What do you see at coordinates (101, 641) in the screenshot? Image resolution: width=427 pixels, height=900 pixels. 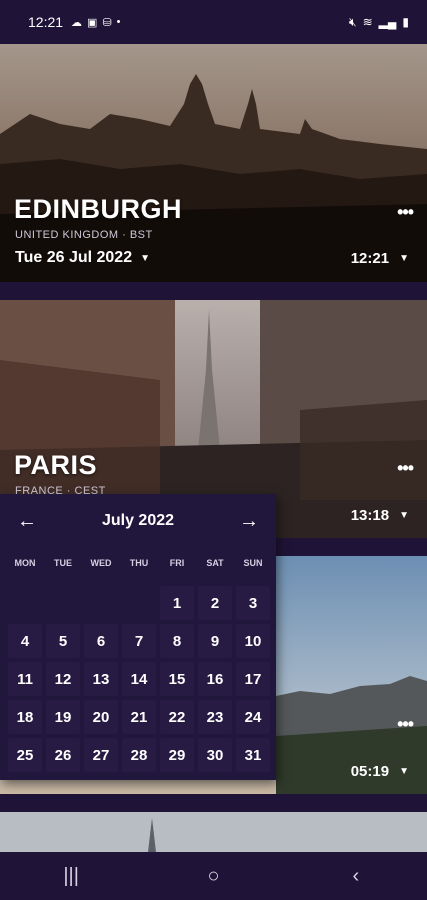 I see `calendar-day: 6` at bounding box center [101, 641].